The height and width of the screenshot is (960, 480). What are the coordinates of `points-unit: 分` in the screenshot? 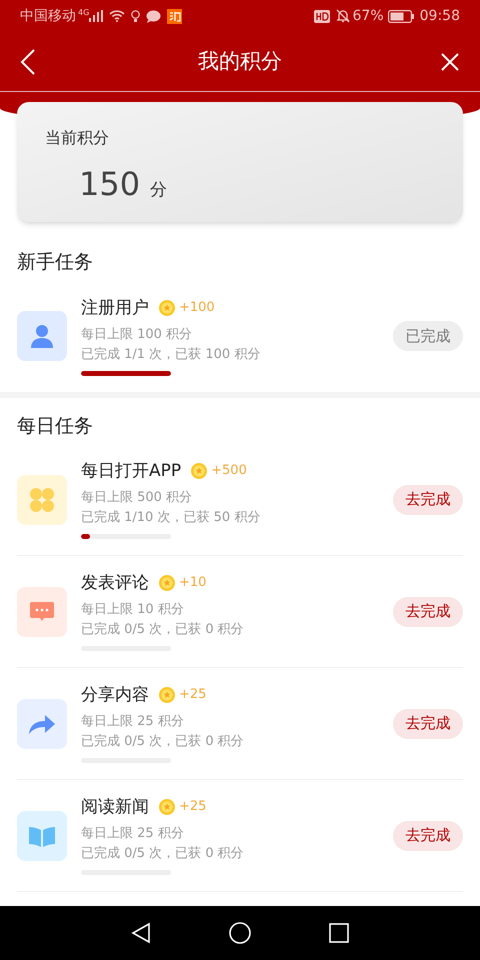 It's located at (159, 190).